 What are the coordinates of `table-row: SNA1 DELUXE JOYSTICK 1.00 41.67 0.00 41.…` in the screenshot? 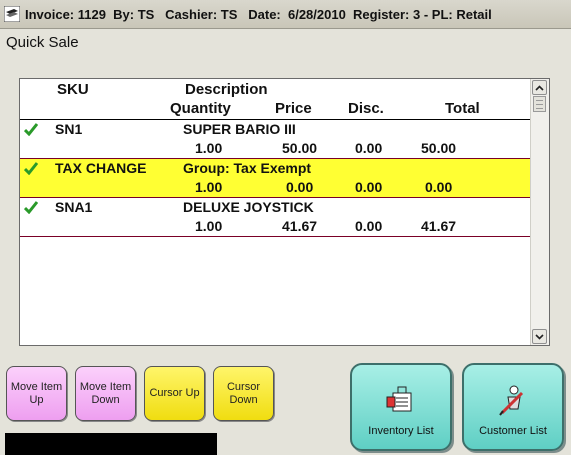 It's located at (275, 217).